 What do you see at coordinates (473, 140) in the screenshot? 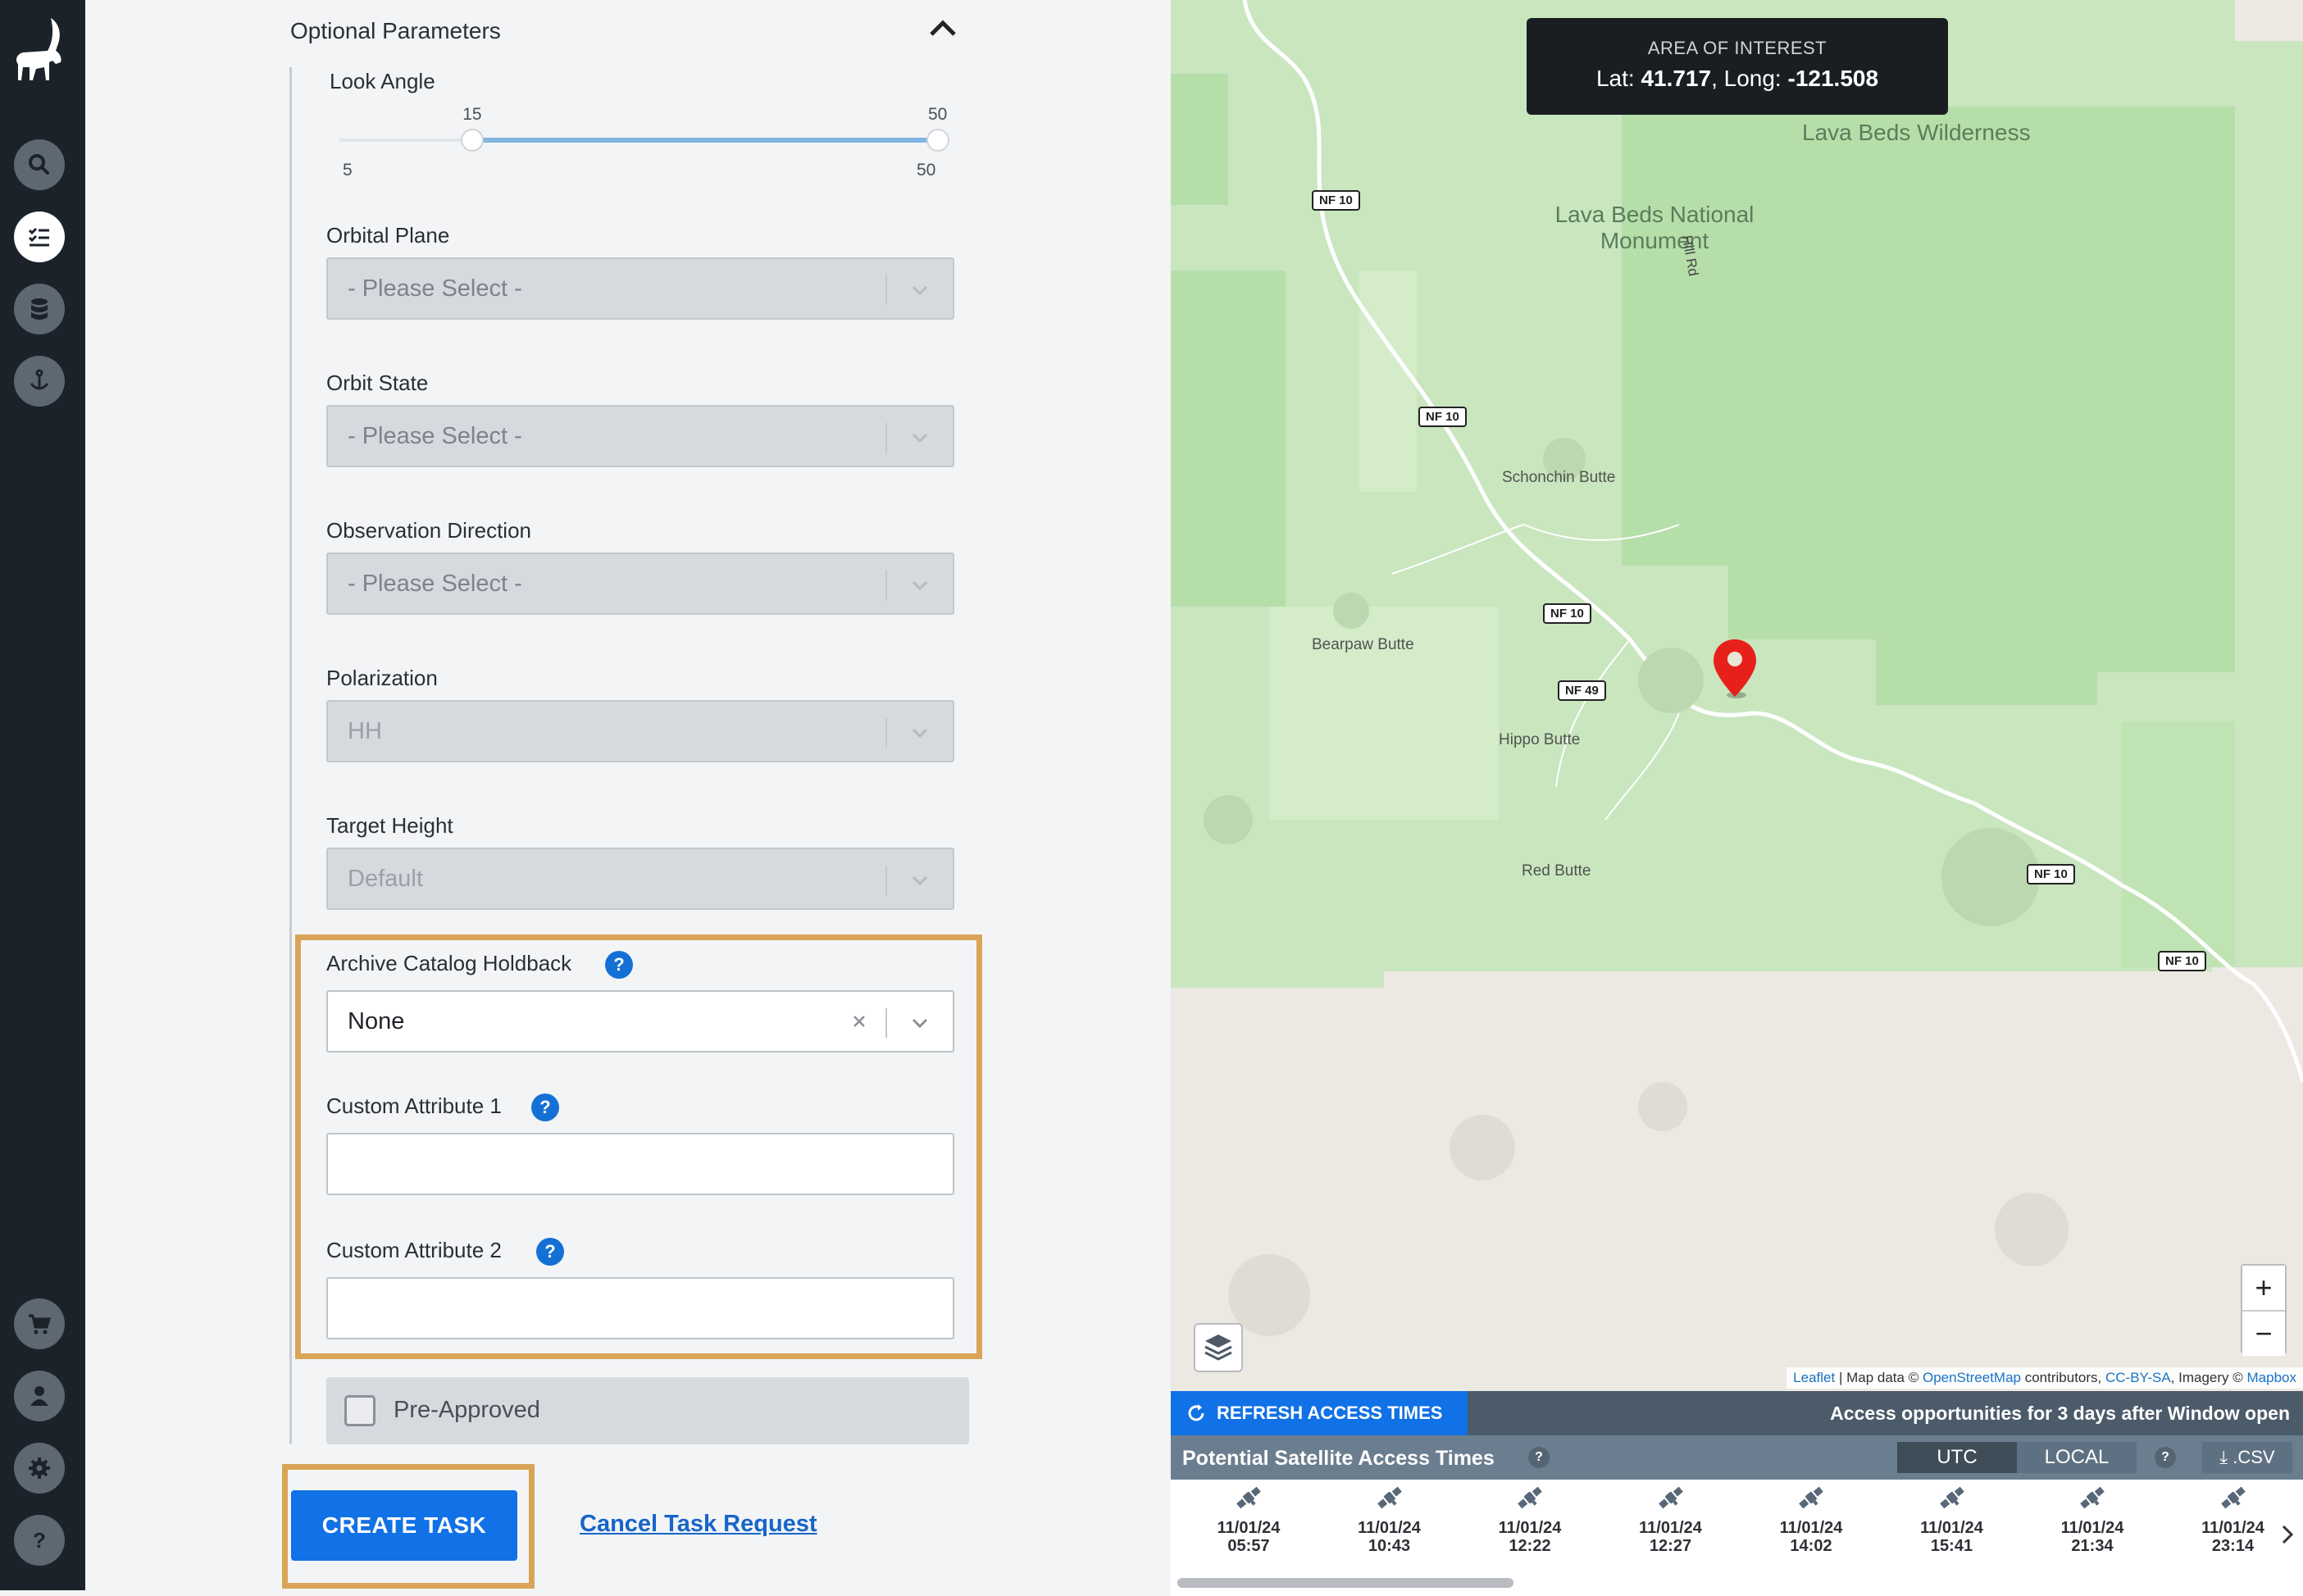
I see `look-angle-min-handle` at bounding box center [473, 140].